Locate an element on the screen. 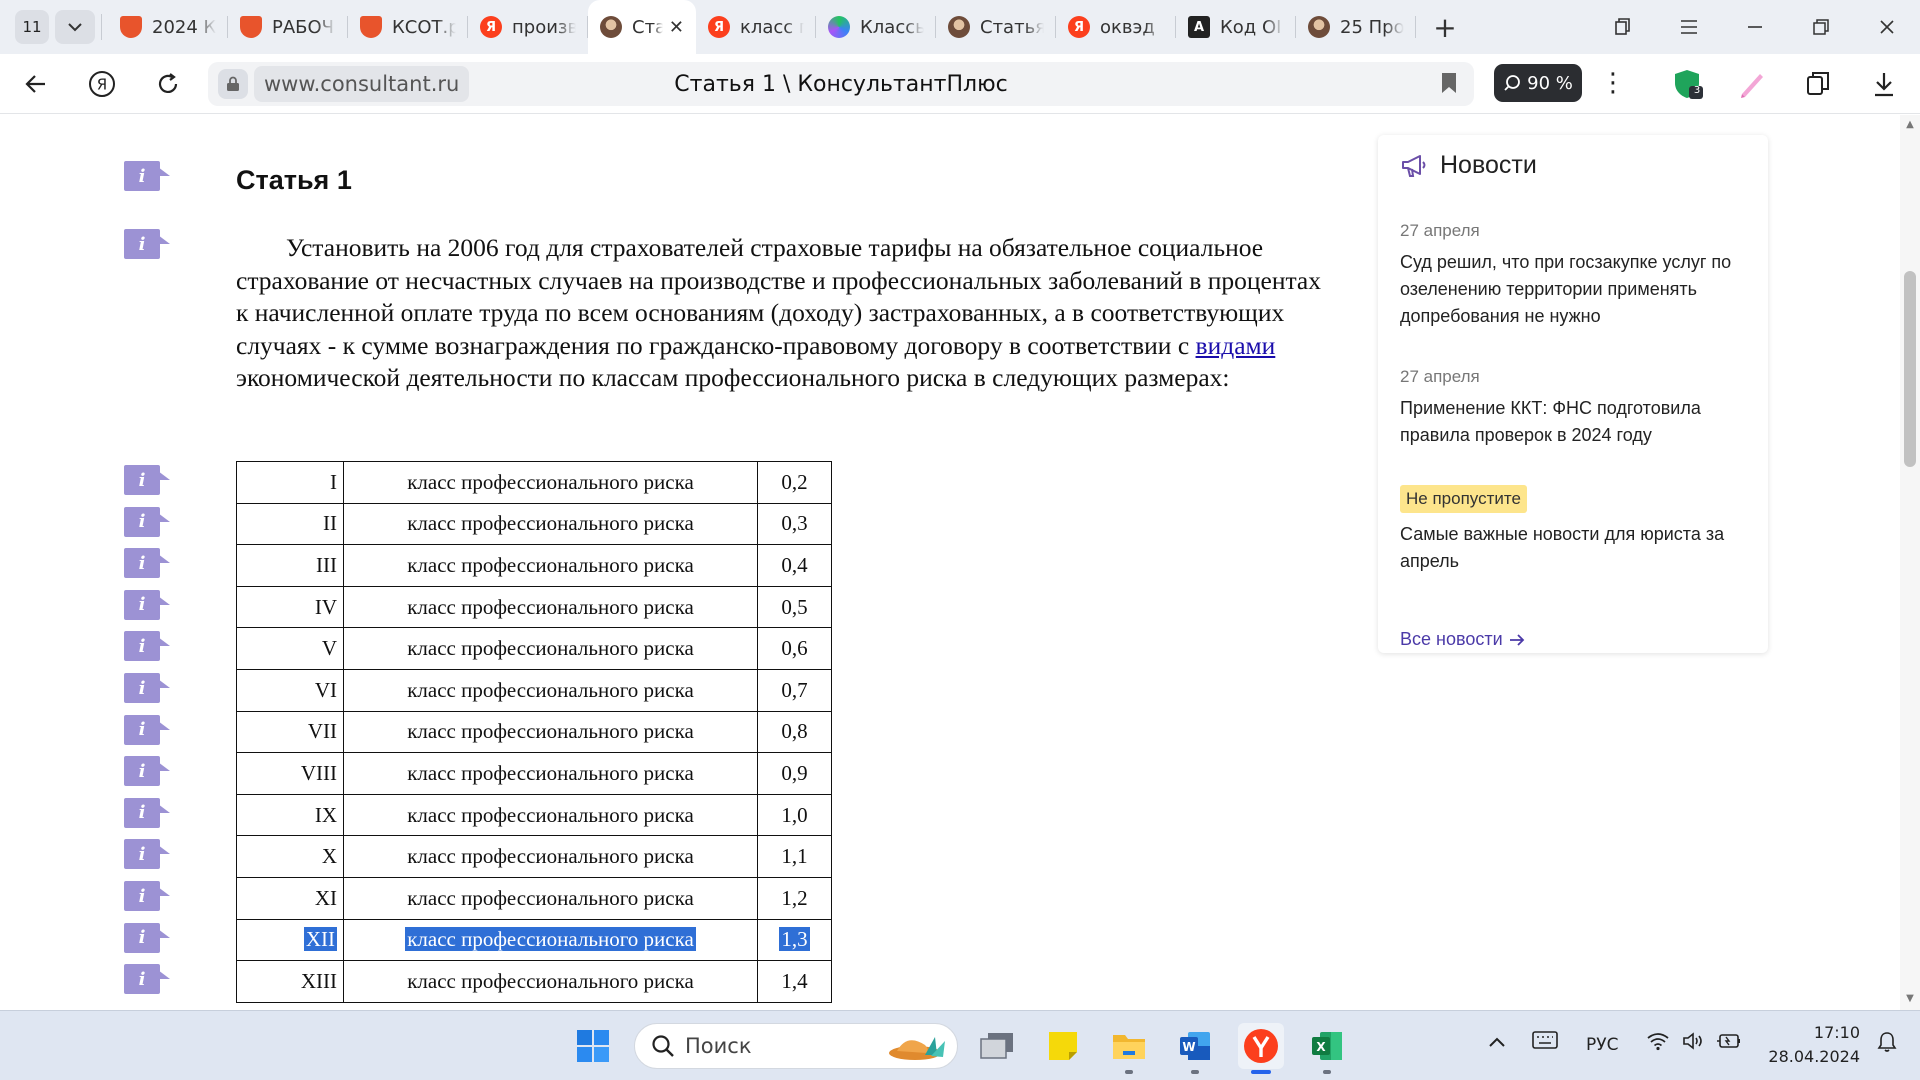 The image size is (1920, 1080). table-row: XII класс профессионального риска 1,3 is located at coordinates (534, 940).